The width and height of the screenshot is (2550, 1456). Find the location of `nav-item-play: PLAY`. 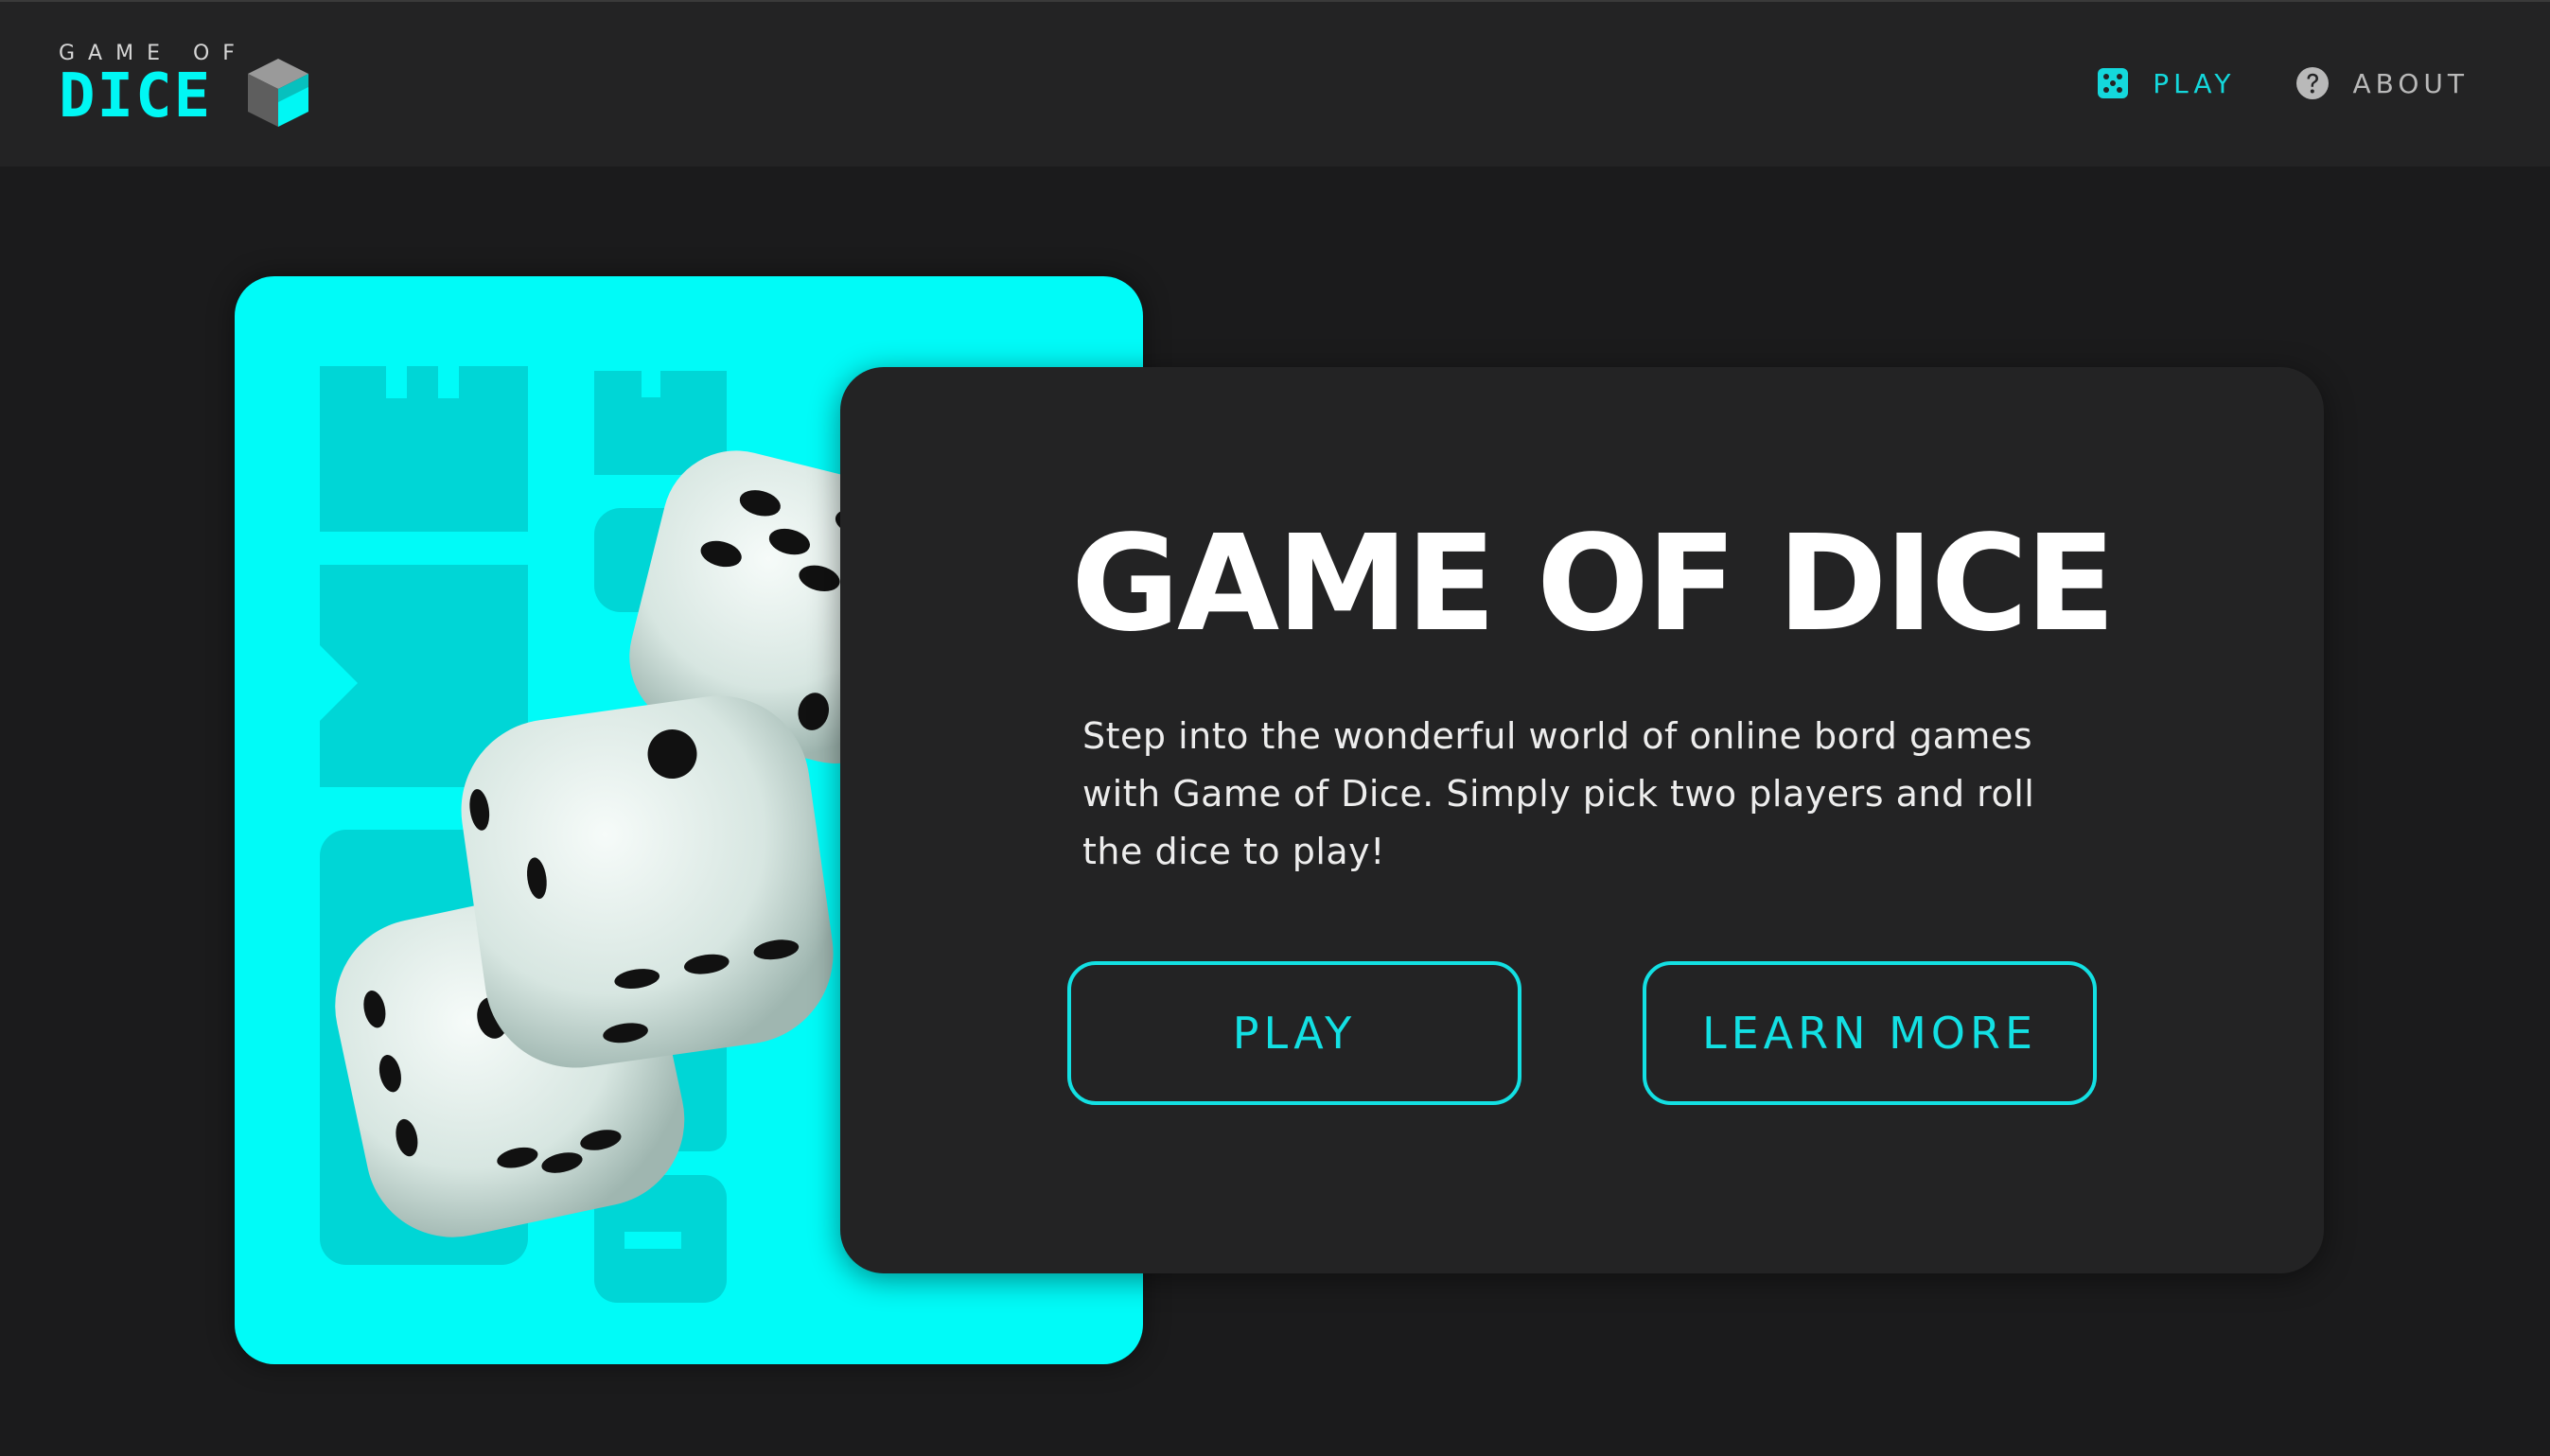

nav-item-play: PLAY is located at coordinates (2165, 83).